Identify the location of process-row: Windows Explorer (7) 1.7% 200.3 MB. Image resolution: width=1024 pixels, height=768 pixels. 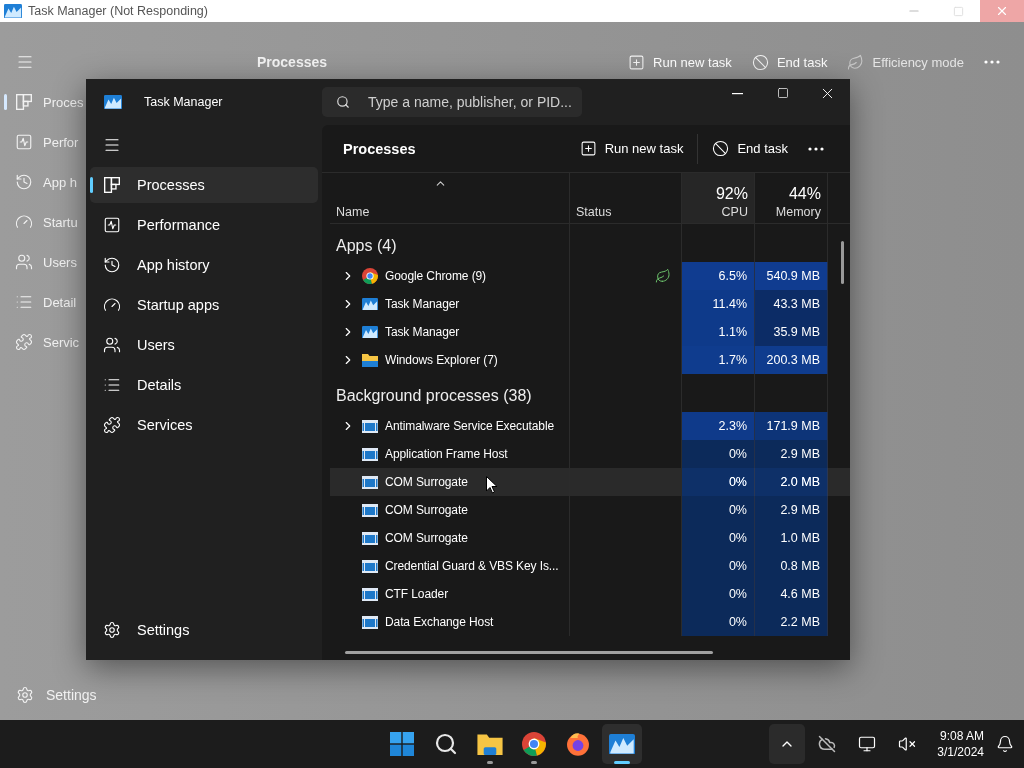
(590, 360).